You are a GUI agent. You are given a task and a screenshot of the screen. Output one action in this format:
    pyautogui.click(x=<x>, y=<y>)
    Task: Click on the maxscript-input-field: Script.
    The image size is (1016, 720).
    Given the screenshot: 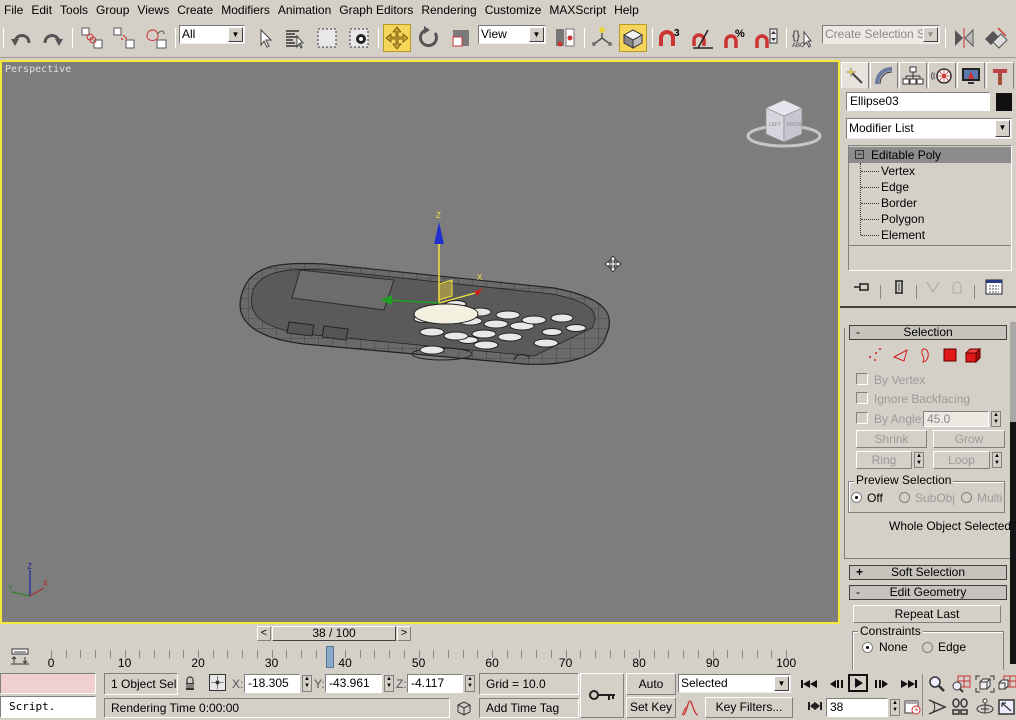 What is the action you would take?
    pyautogui.click(x=48, y=707)
    